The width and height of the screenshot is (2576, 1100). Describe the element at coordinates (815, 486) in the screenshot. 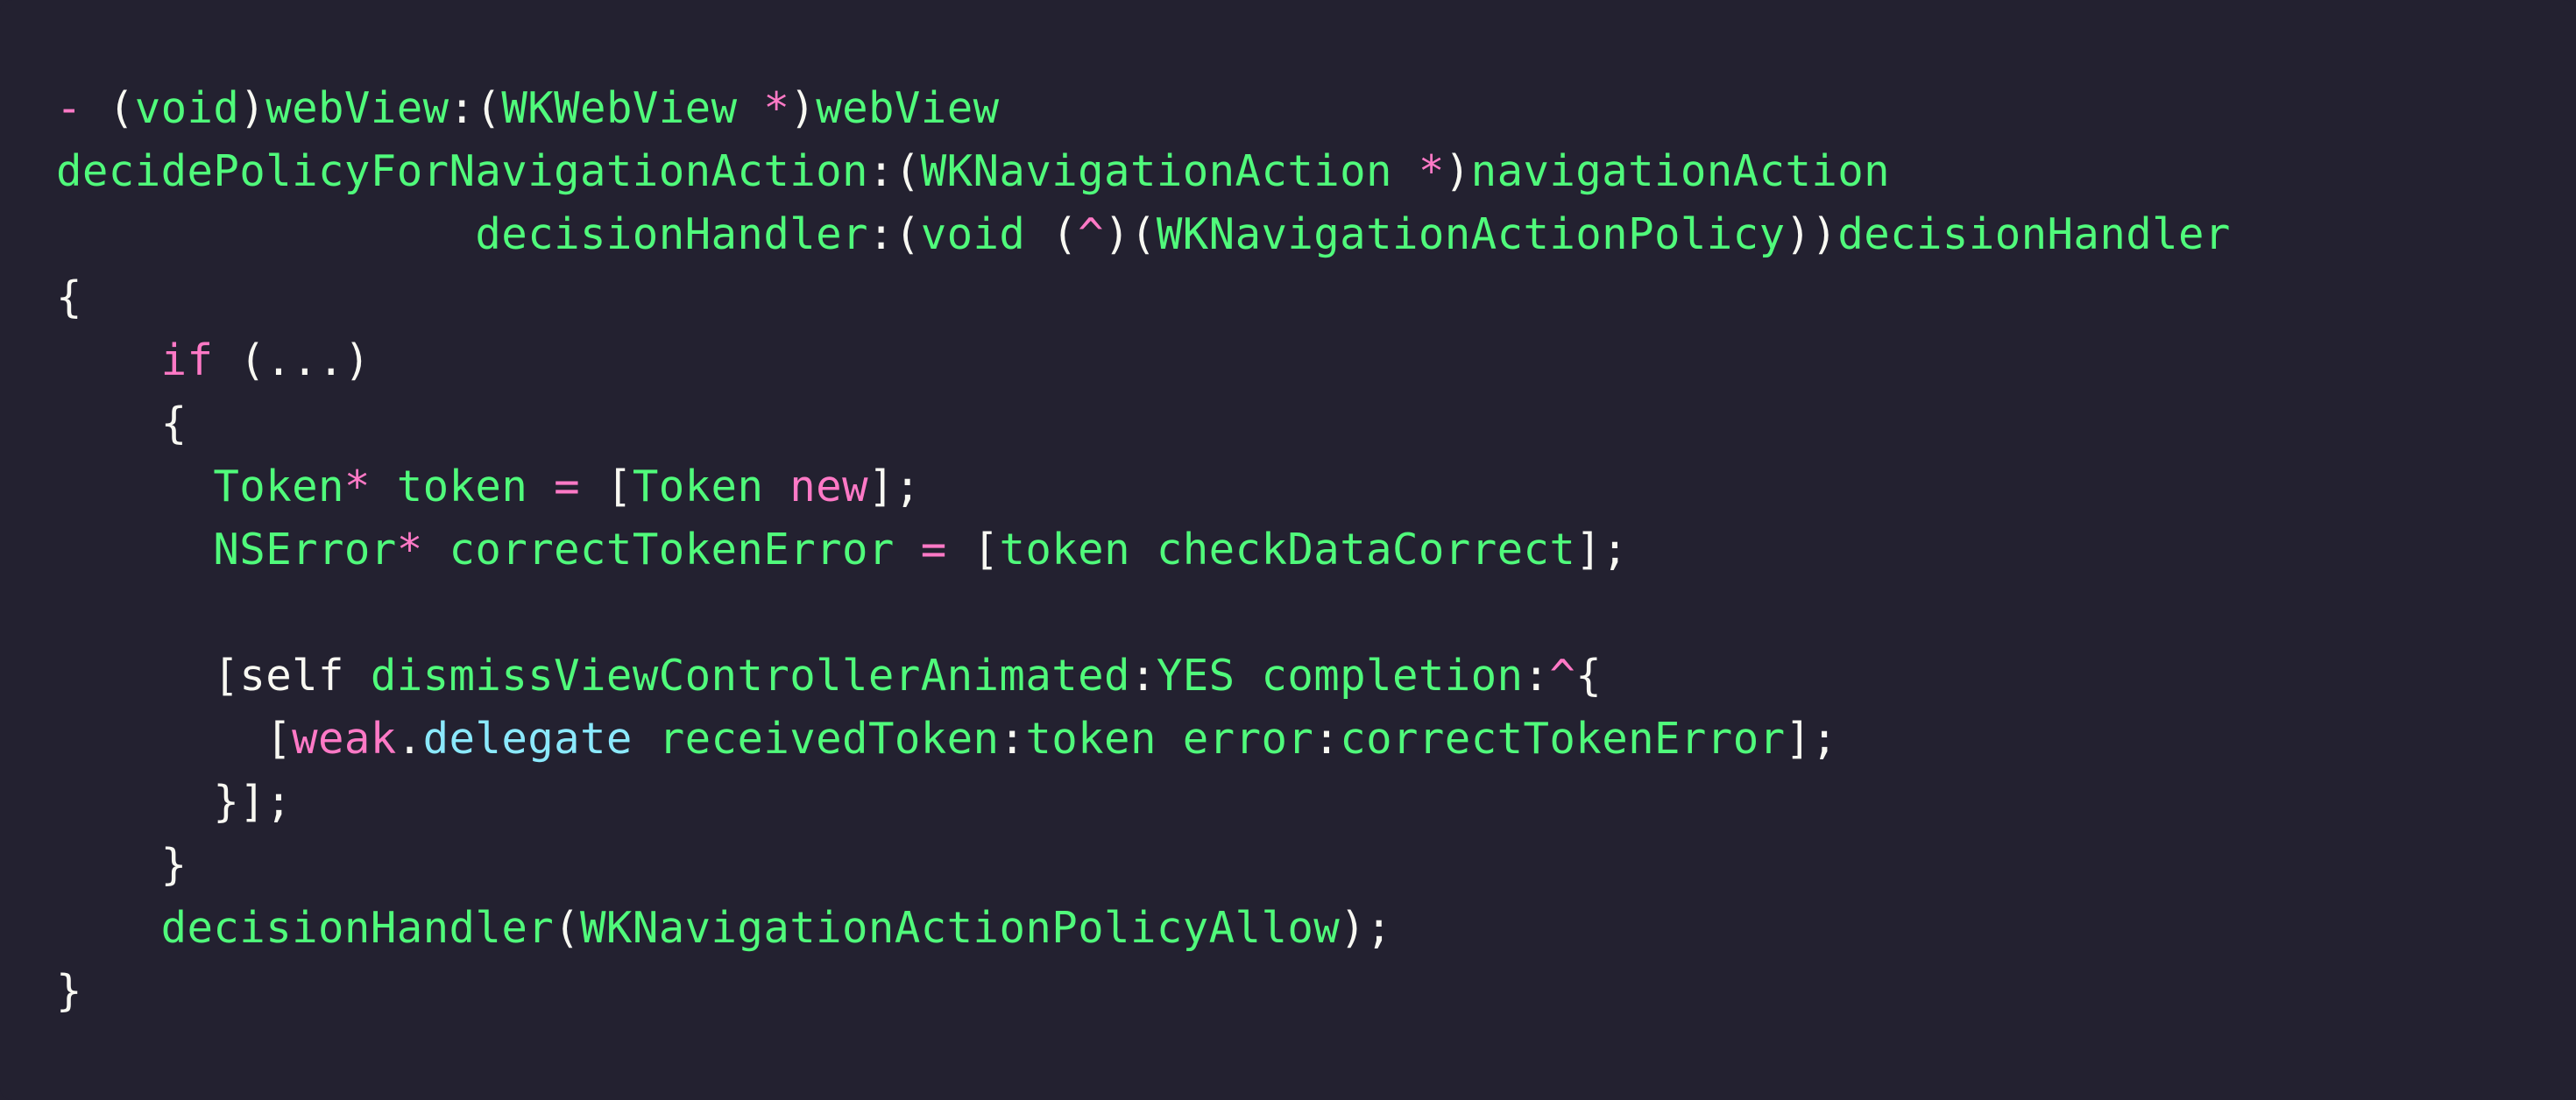

I see `code-token: new` at that location.